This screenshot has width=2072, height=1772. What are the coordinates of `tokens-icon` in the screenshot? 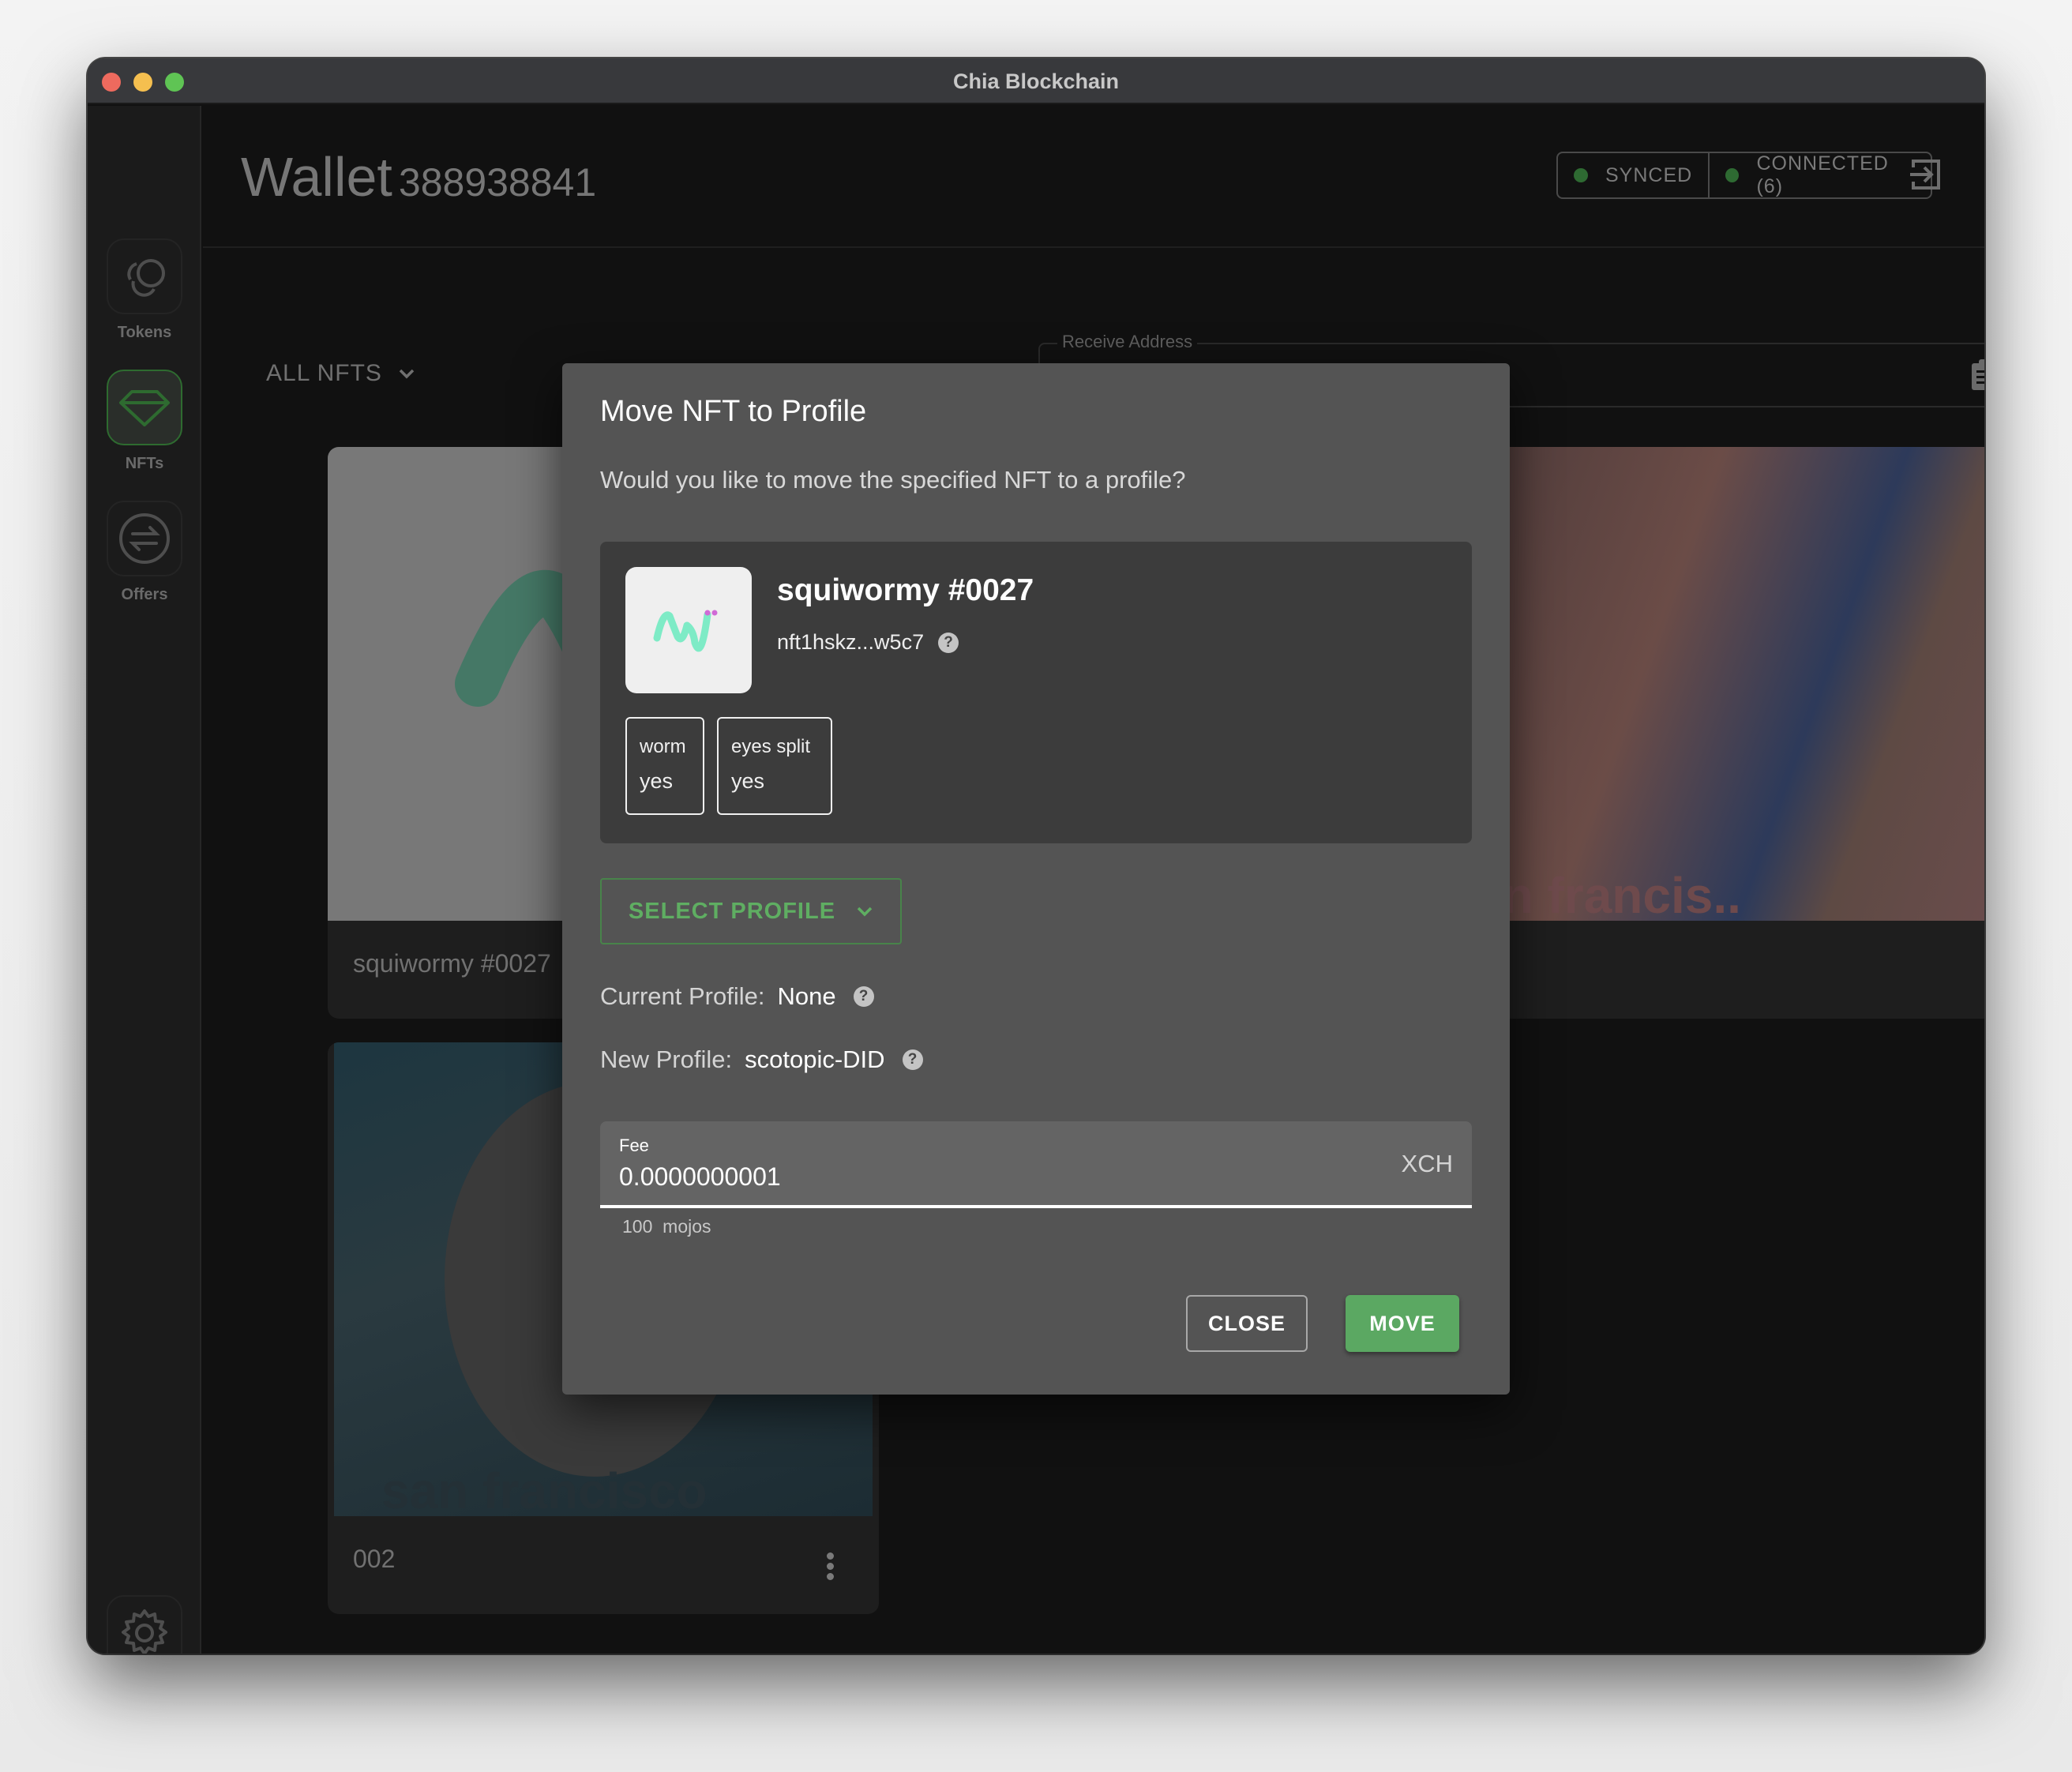 It's located at (144, 276).